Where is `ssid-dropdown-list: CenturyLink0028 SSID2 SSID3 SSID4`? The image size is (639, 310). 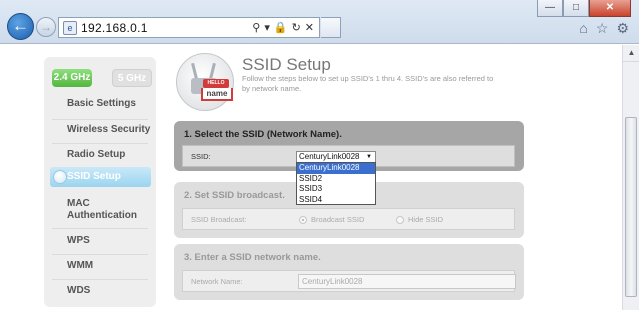
ssid-dropdown-list: CenturyLink0028 SSID2 SSID3 SSID4 is located at coordinates (336, 183).